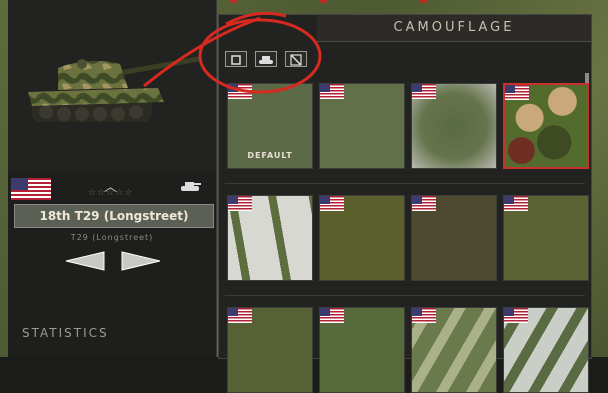  I want to click on statistics-heading: STATISTICS, so click(65, 333).